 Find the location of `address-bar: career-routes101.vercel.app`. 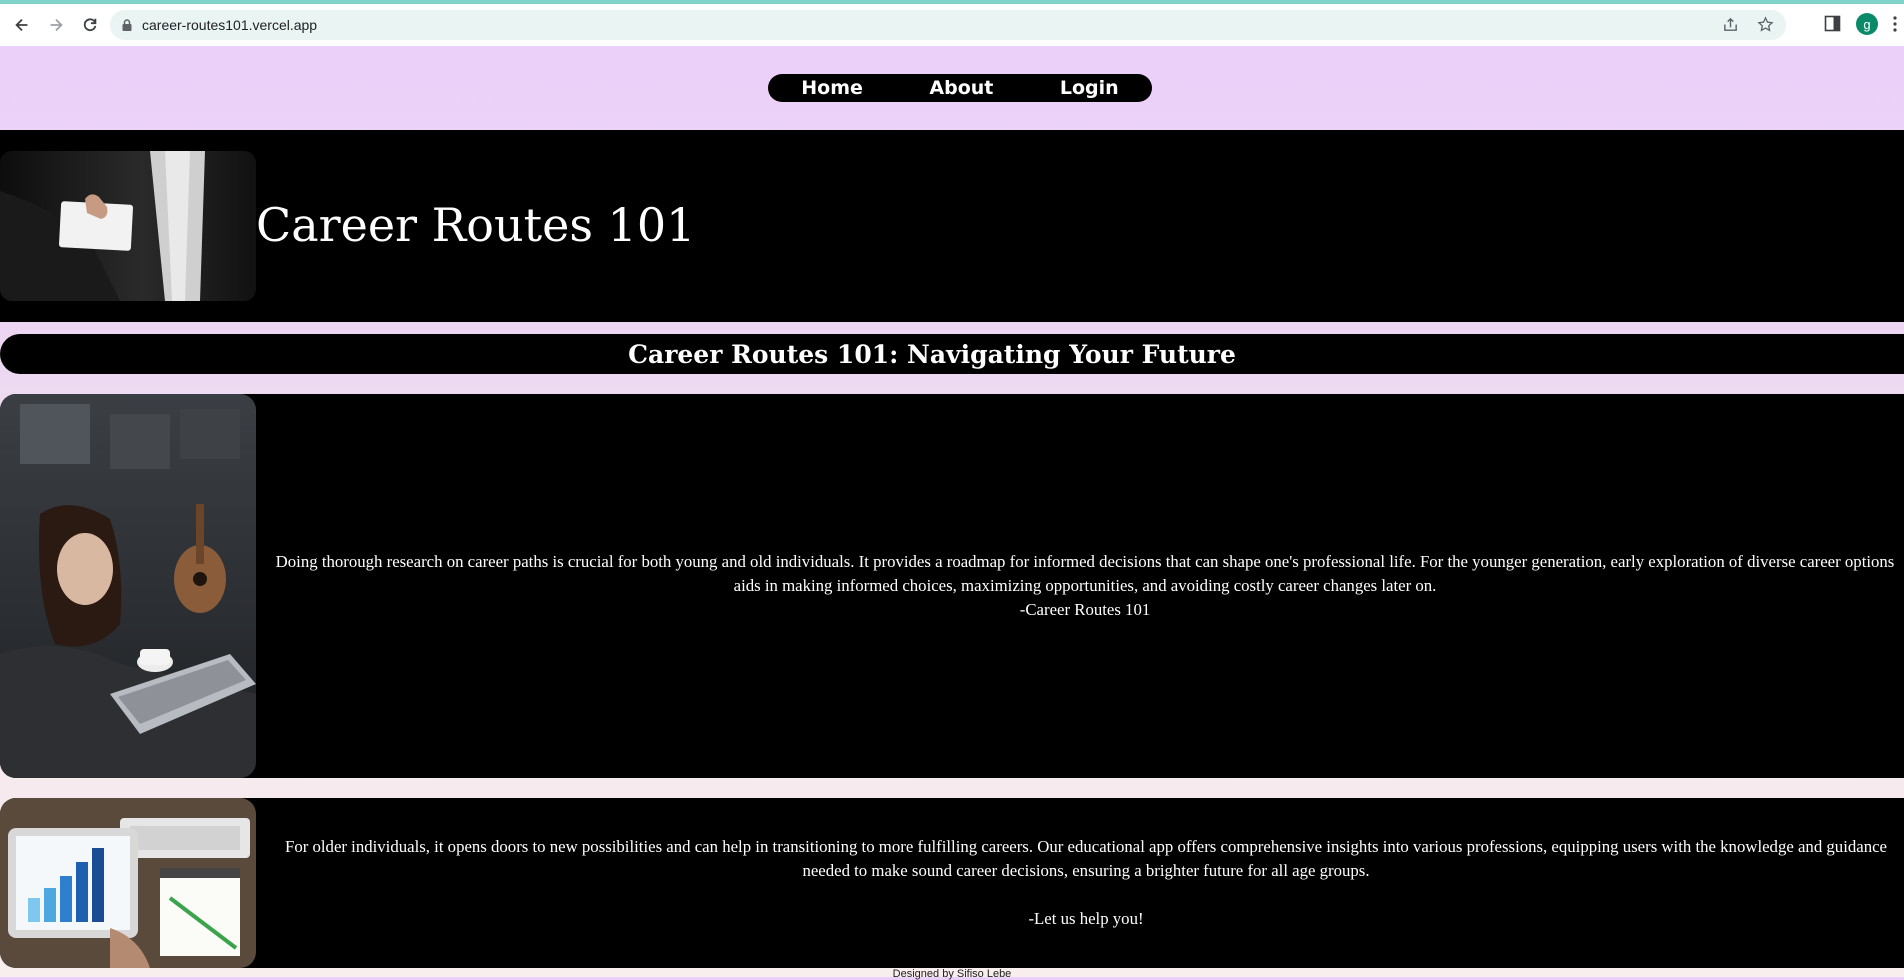

address-bar: career-routes101.vercel.app is located at coordinates (948, 25).